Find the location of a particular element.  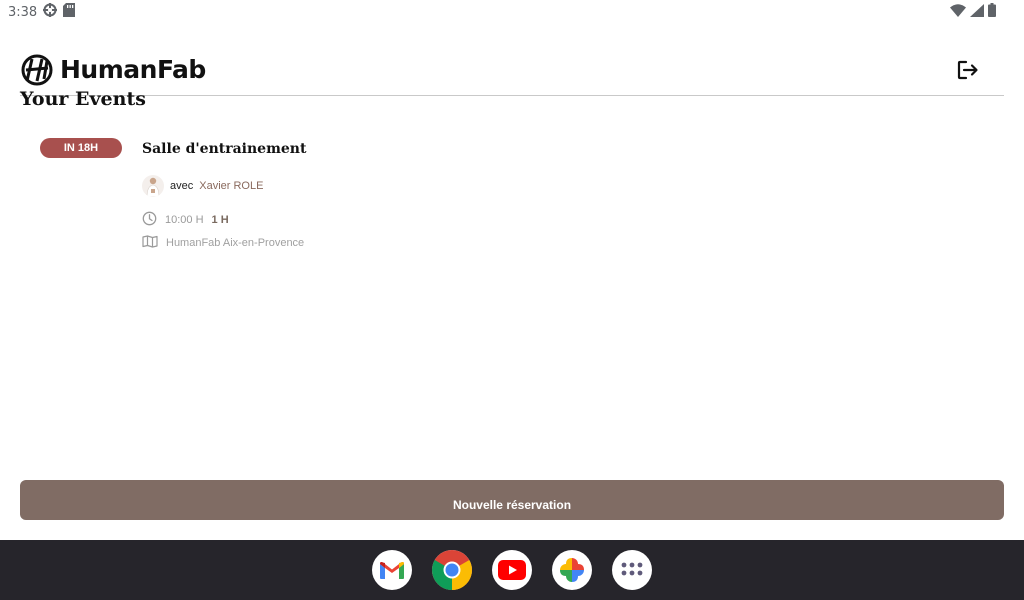

humanfab-logo-icon is located at coordinates (37, 69).